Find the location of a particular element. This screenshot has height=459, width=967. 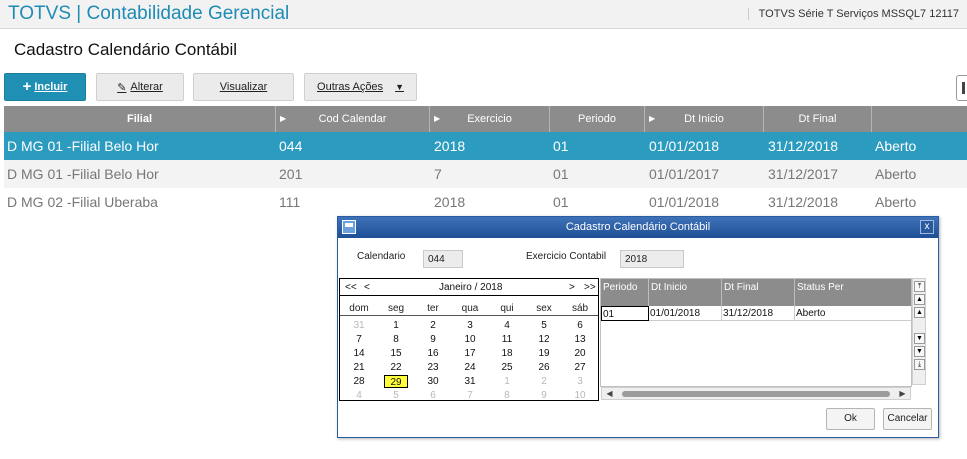

cell-cod-calendar: 044 is located at coordinates (291, 146).